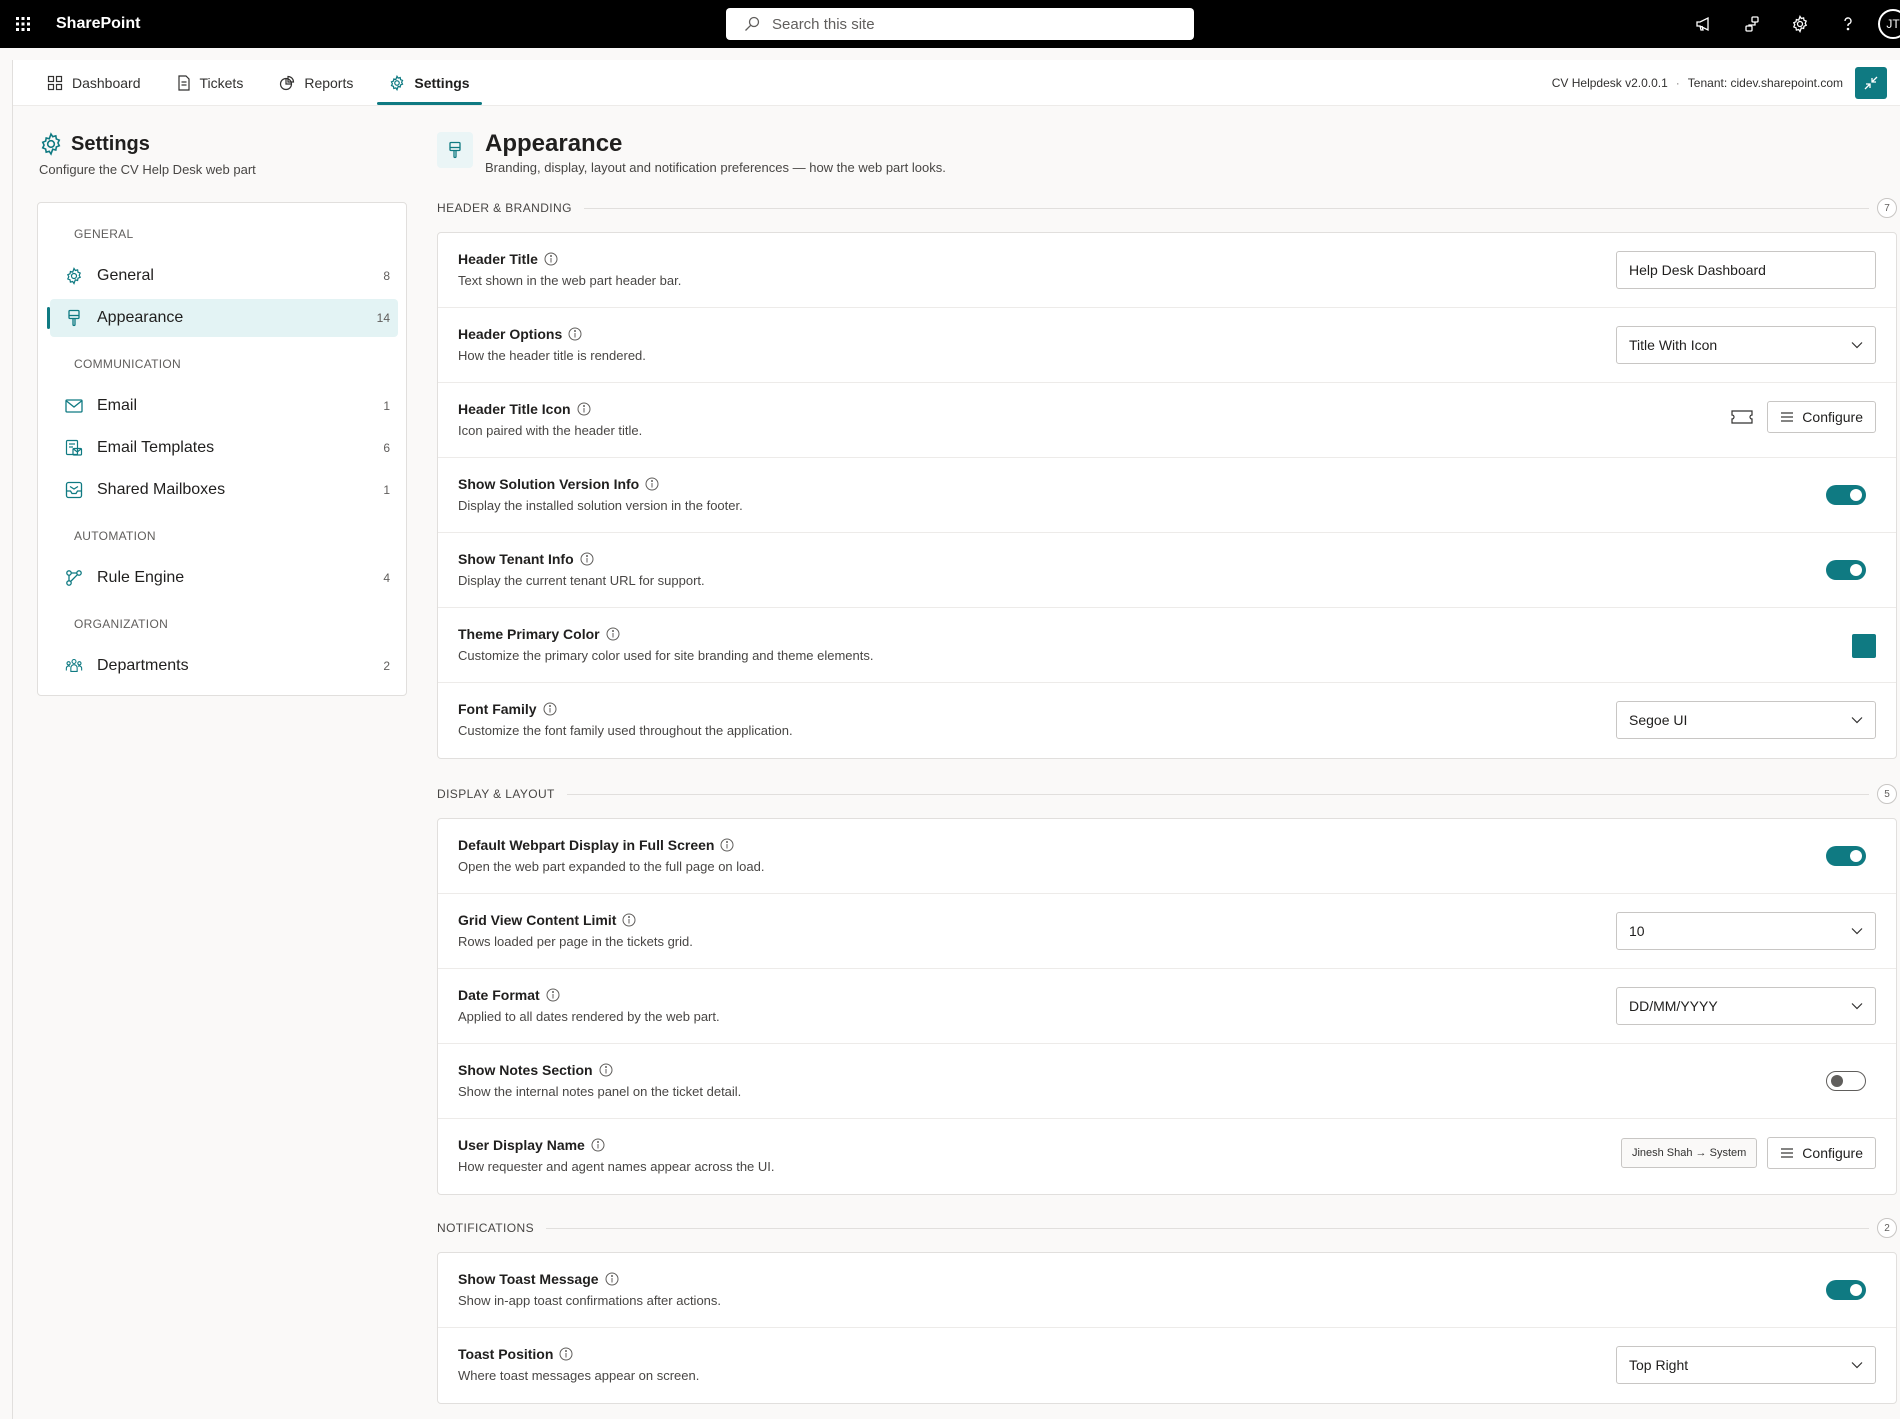 This screenshot has width=1900, height=1419. Describe the element at coordinates (1704, 24) in the screenshot. I see `megaphone-icon` at that location.